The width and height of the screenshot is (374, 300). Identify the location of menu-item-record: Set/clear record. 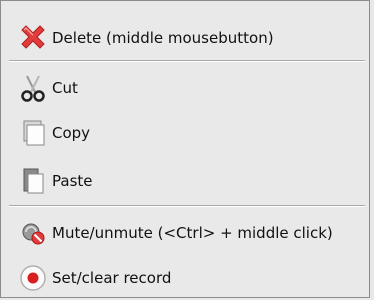
(185, 278).